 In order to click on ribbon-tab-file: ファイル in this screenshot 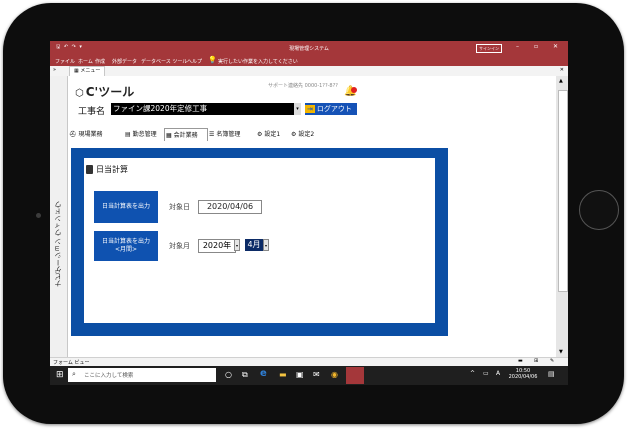, I will do `click(65, 61)`.